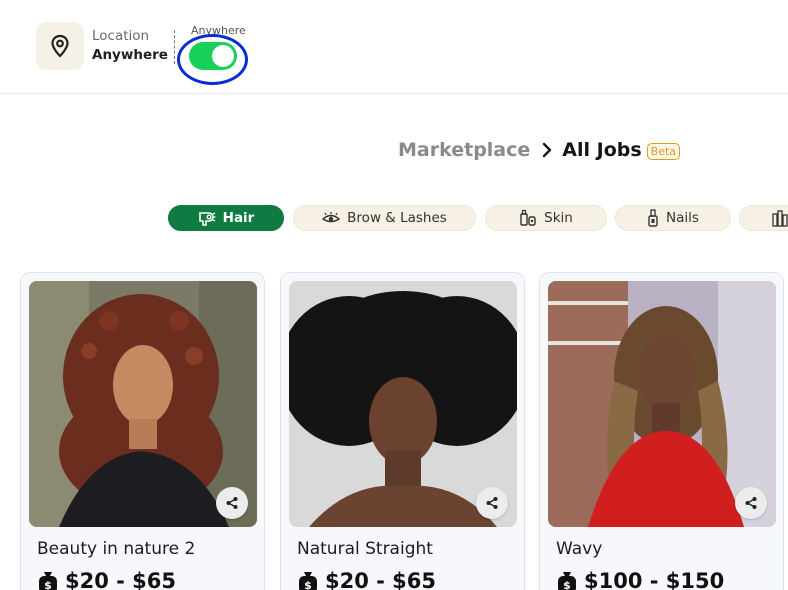 Image resolution: width=788 pixels, height=590 pixels. What do you see at coordinates (207, 218) in the screenshot?
I see `hair-dryer-icon` at bounding box center [207, 218].